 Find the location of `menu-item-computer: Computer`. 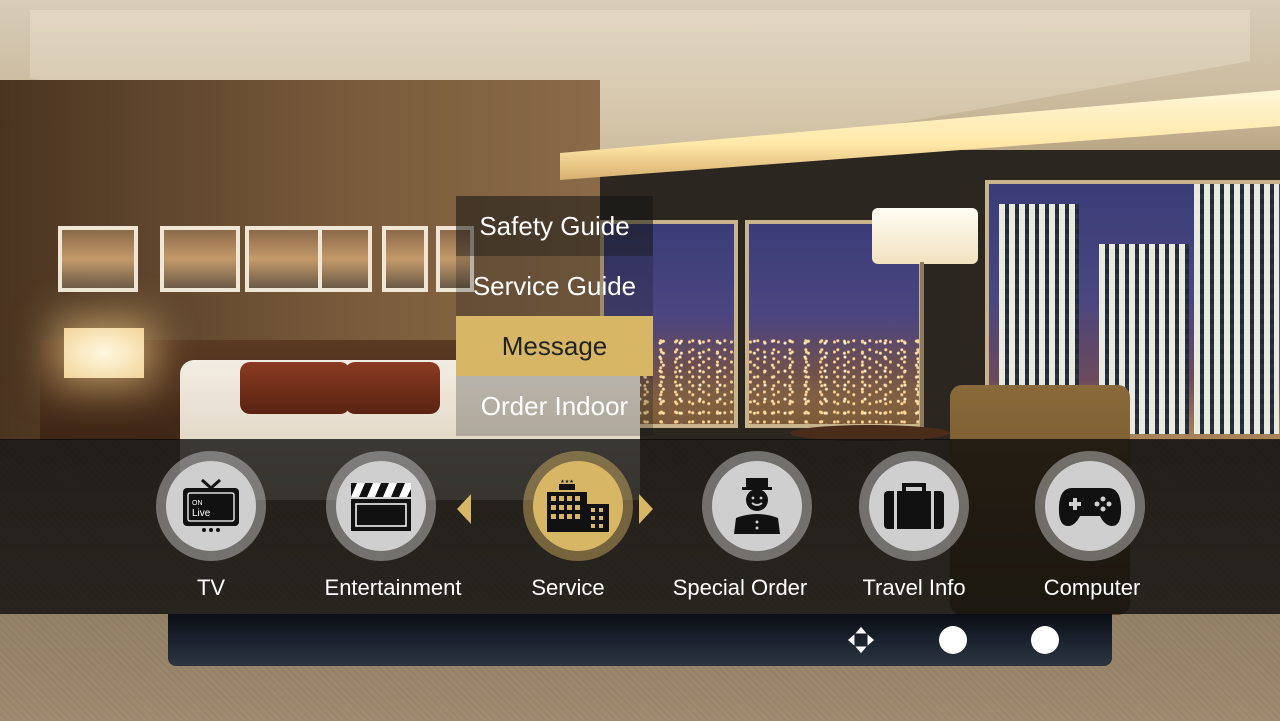

menu-item-computer: Computer is located at coordinates (1090, 526).